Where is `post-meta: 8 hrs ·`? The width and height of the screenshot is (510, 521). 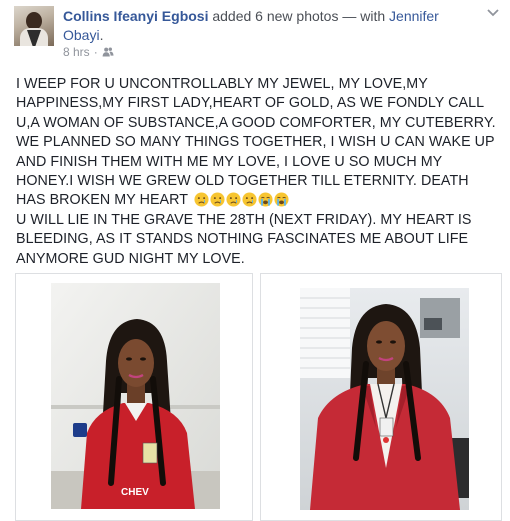
post-meta: 8 hrs · is located at coordinates (88, 52).